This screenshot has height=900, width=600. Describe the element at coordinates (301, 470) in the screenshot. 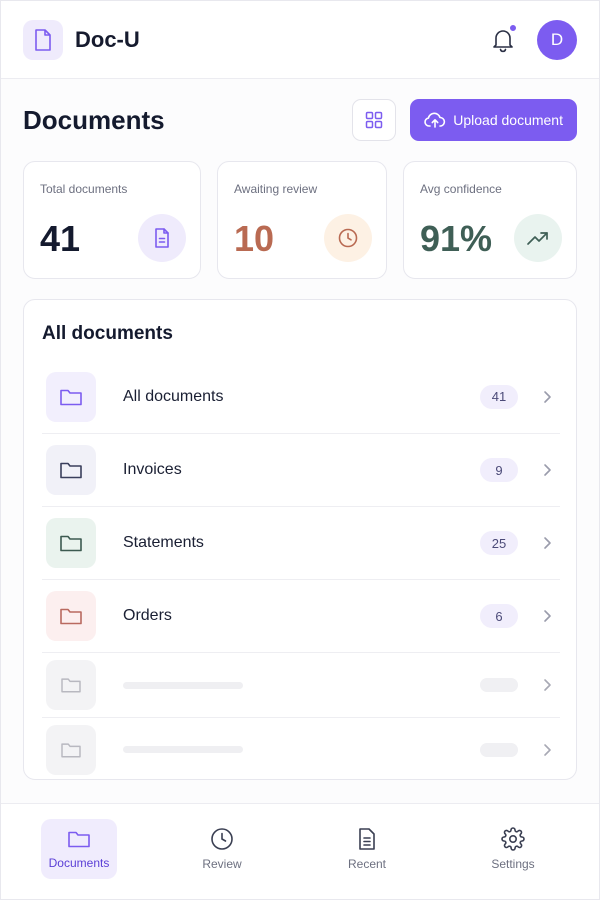

I see `folder-row-invoices: Invoices 9` at that location.